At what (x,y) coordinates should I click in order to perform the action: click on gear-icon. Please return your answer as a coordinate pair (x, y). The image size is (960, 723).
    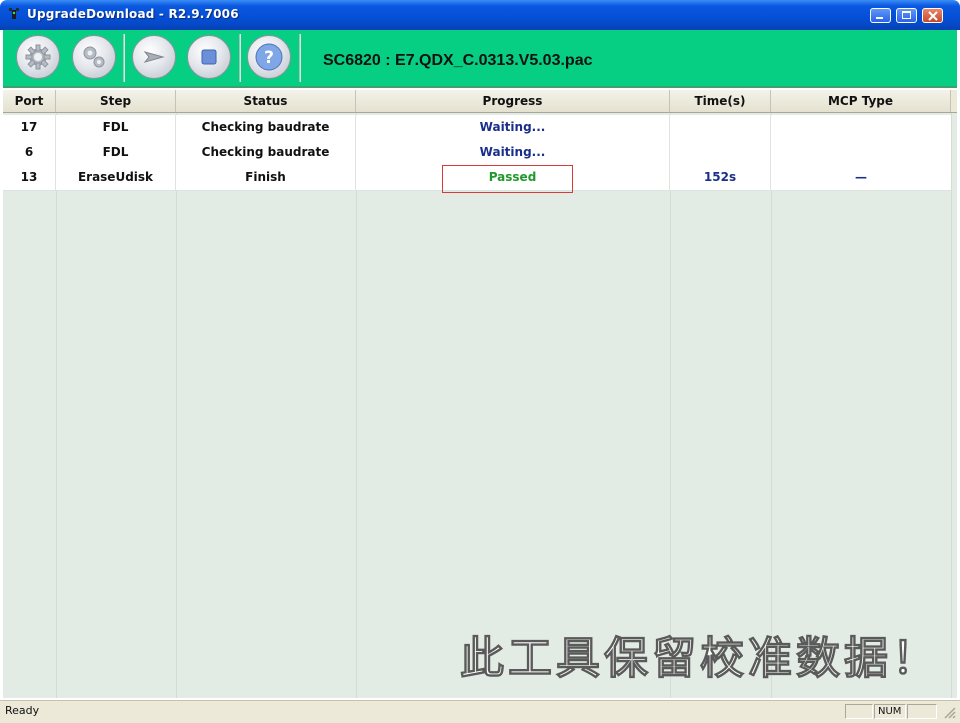
    Looking at the image, I should click on (38, 57).